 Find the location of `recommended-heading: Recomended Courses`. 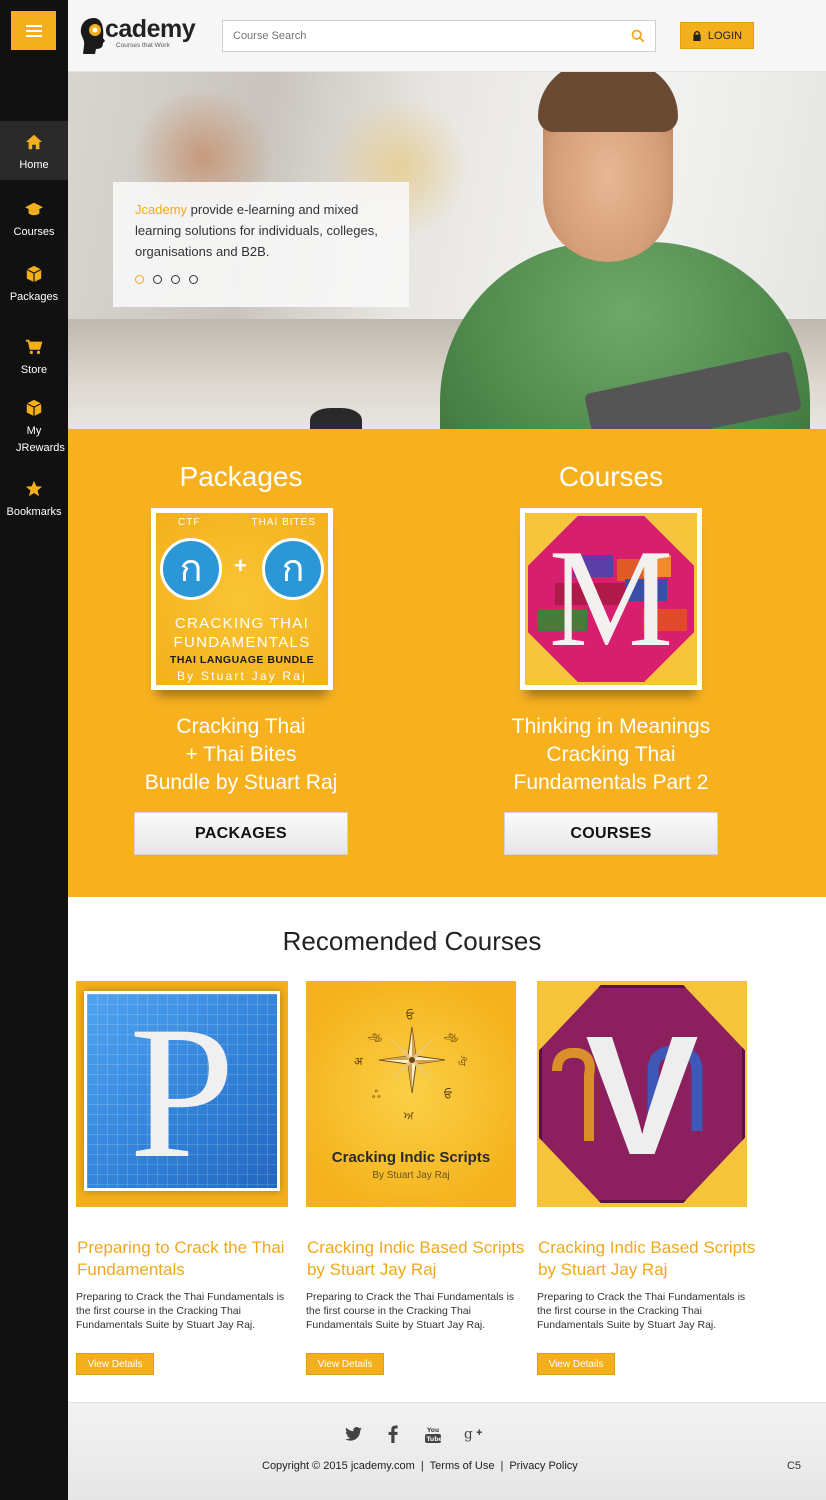

recommended-heading: Recomended Courses is located at coordinates (412, 941).